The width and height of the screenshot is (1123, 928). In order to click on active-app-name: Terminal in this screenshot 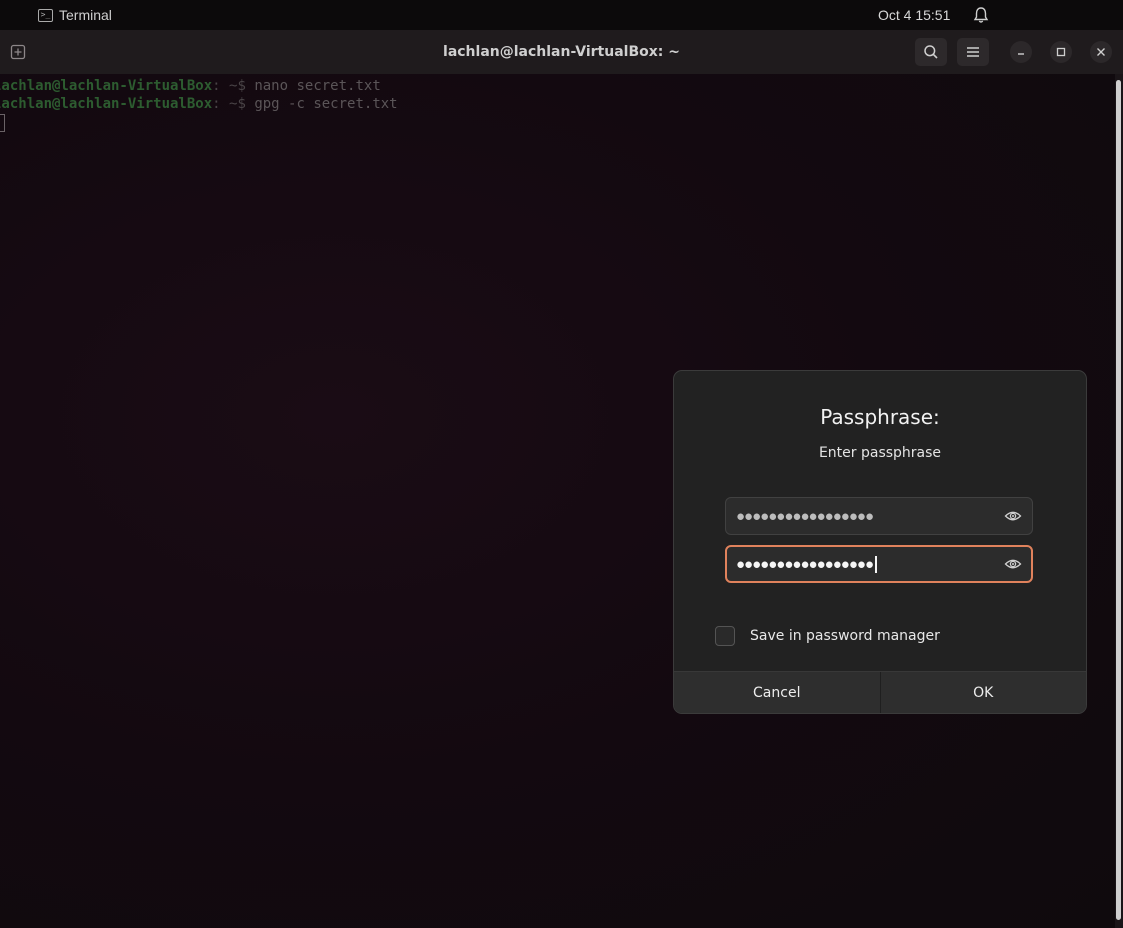, I will do `click(85, 15)`.